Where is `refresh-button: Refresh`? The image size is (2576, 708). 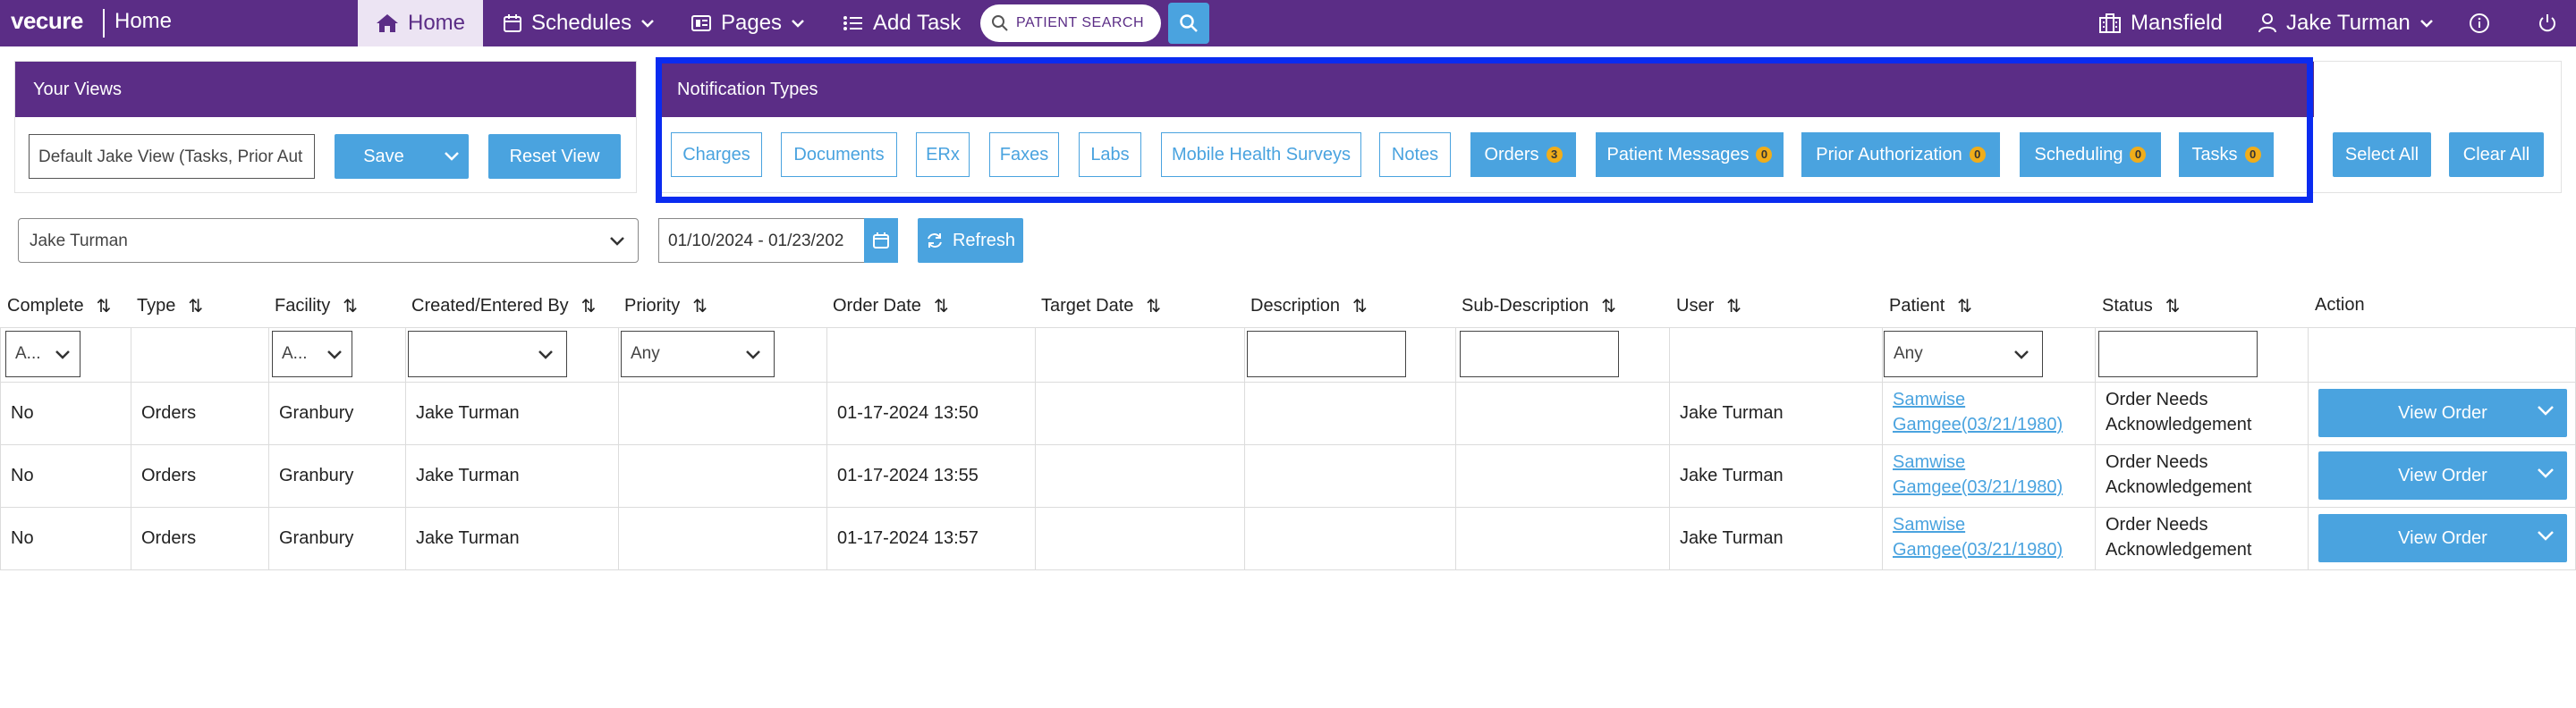 refresh-button: Refresh is located at coordinates (970, 240).